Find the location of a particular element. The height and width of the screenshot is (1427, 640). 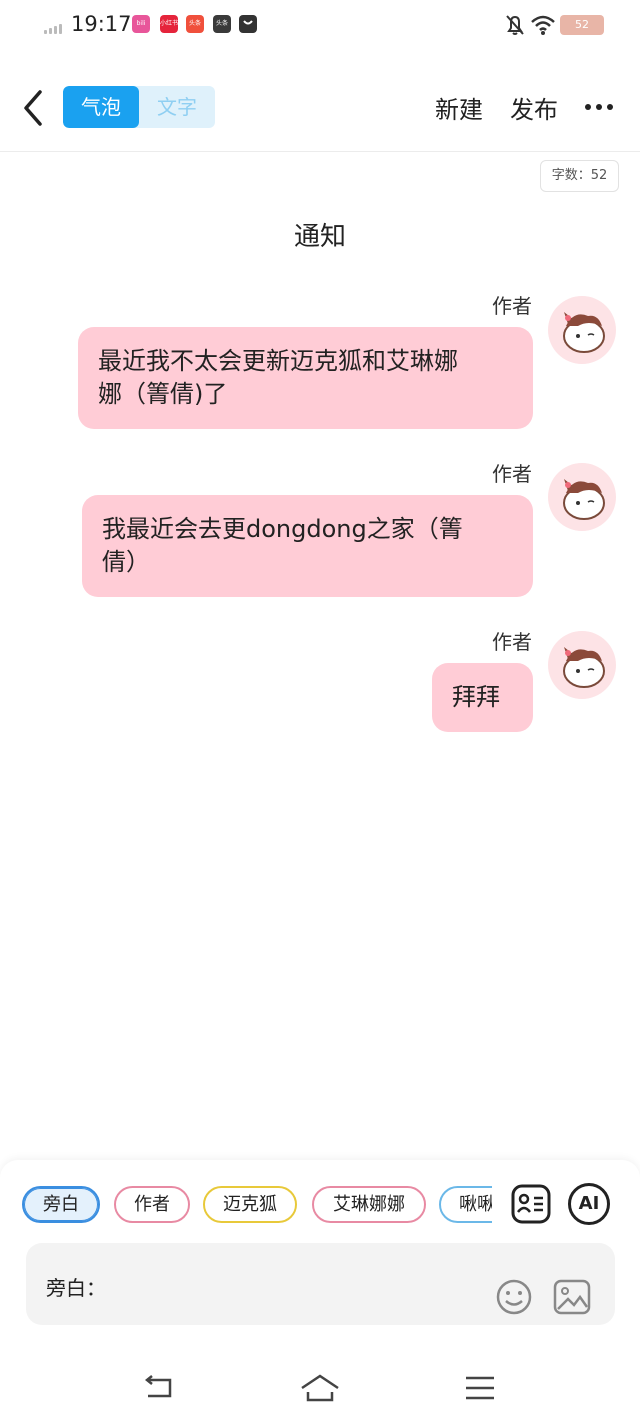

nav-home-icon is located at coordinates (320, 1388).